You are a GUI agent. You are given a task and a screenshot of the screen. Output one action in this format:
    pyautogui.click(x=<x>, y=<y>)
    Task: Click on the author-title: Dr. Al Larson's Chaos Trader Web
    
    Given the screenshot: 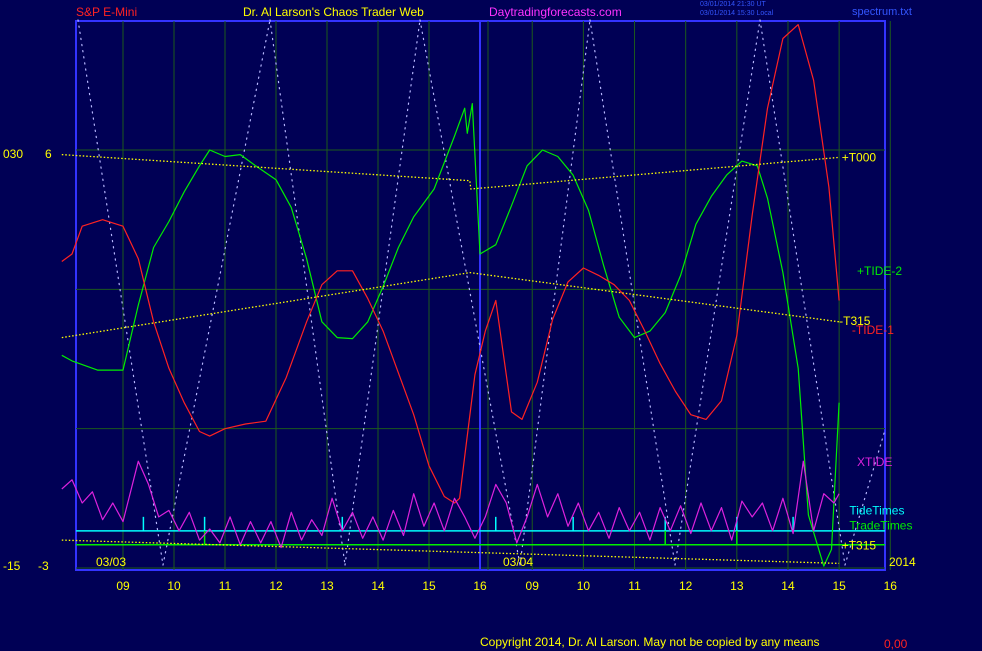 What is the action you would take?
    pyautogui.click(x=333, y=12)
    